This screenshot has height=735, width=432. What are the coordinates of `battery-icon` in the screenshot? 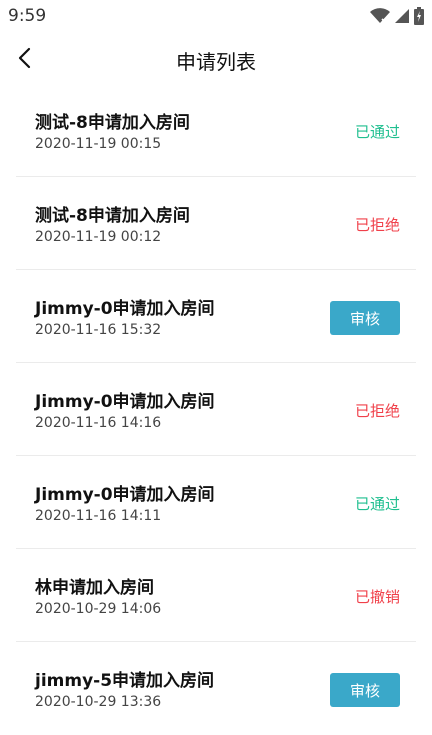 It's located at (419, 18).